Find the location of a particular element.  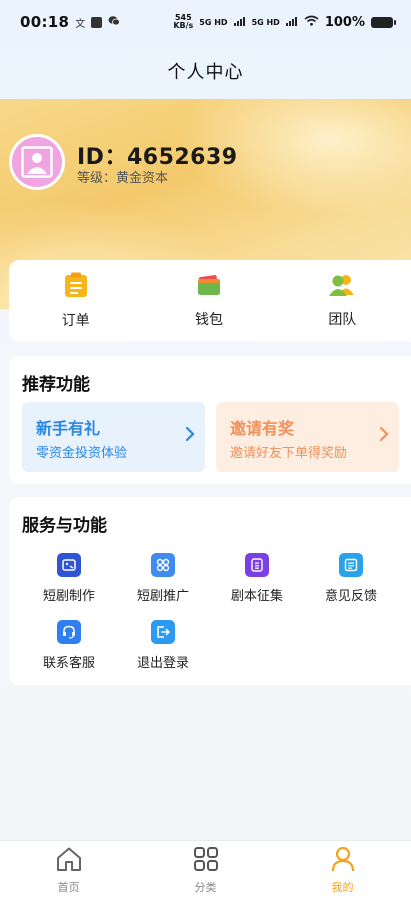

page-title: 个人中心 is located at coordinates (205, 72).